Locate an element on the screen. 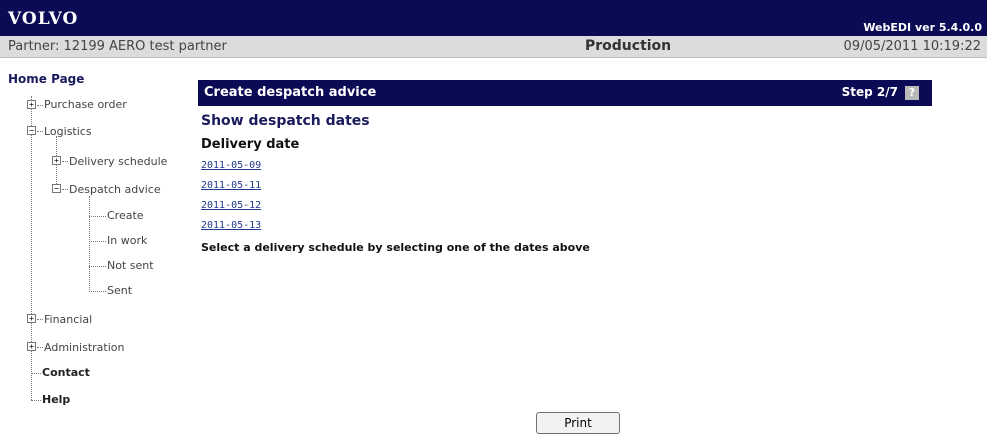 The height and width of the screenshot is (434, 987). sidebar-item-administration: Administration is located at coordinates (84, 347).